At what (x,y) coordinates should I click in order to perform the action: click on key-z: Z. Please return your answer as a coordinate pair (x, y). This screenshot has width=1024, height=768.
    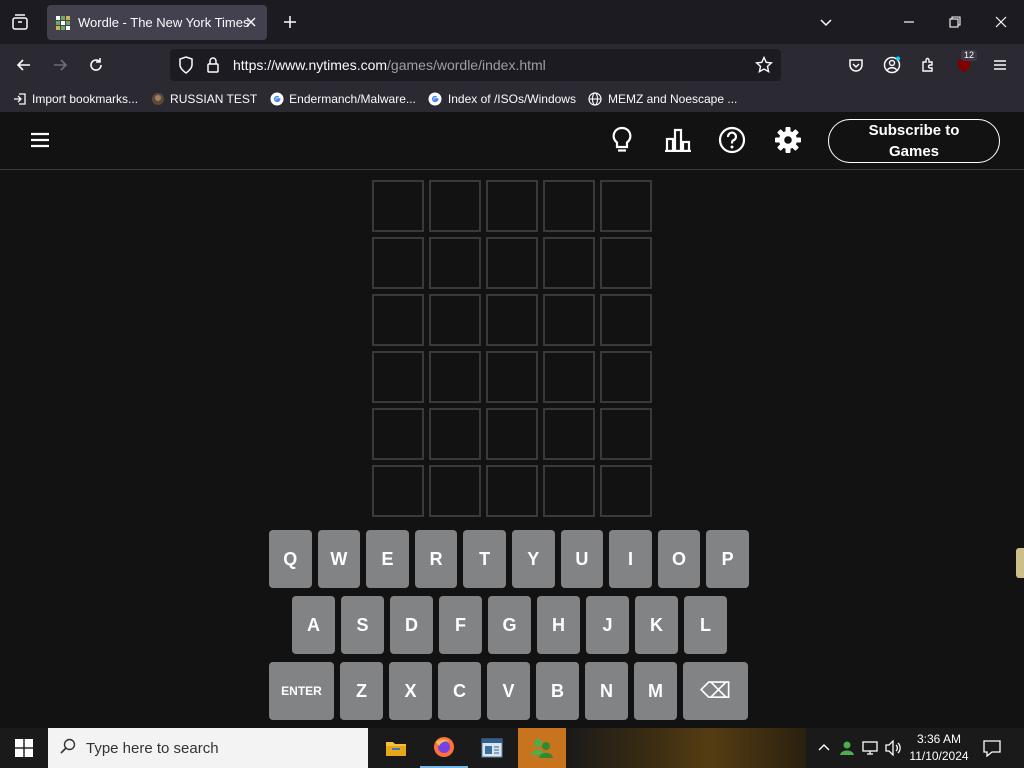
    Looking at the image, I should click on (361, 691).